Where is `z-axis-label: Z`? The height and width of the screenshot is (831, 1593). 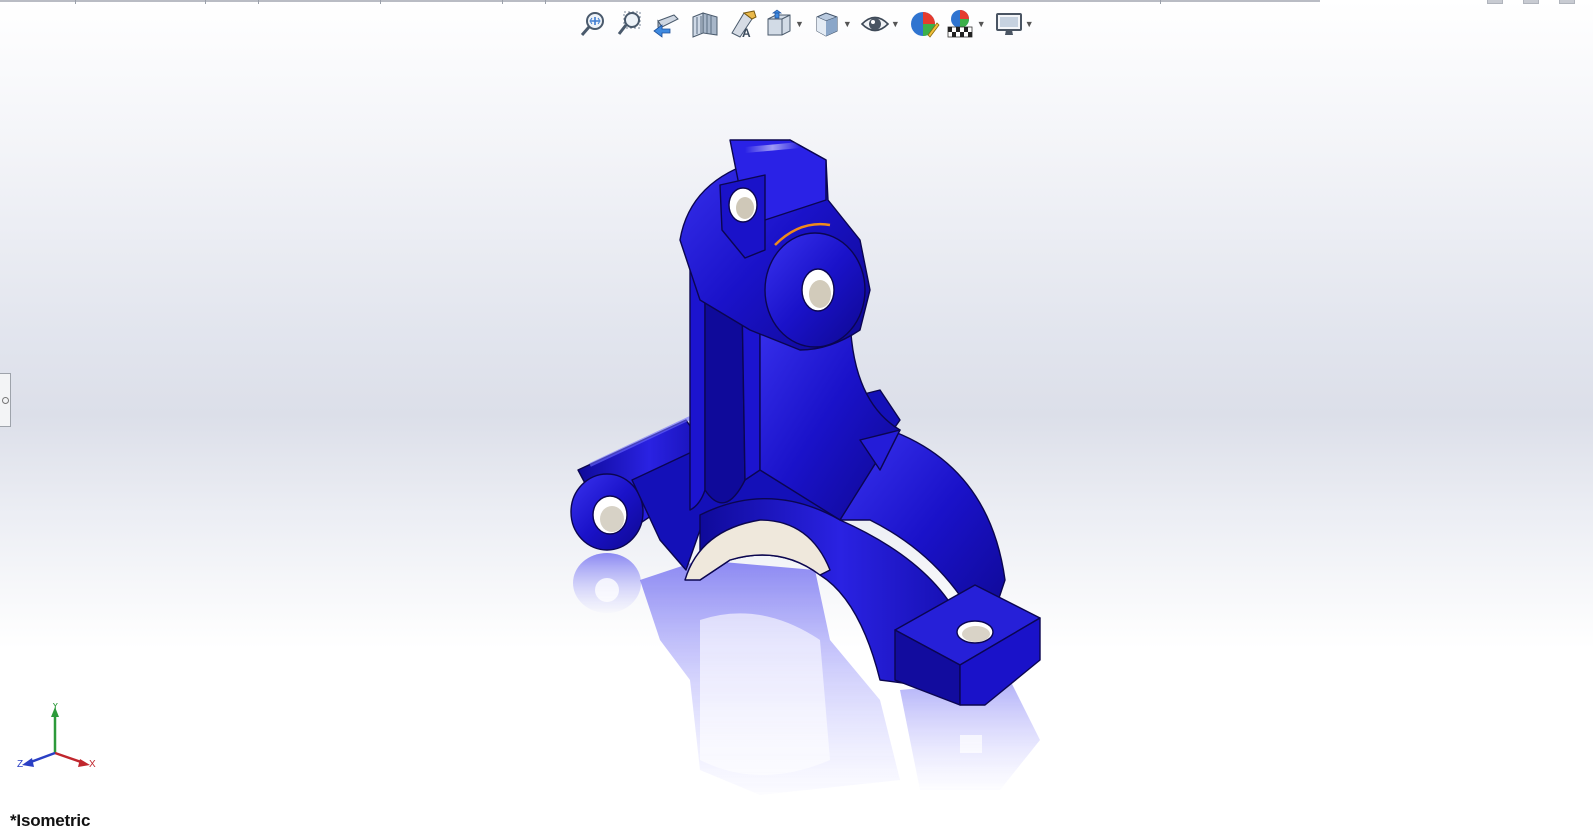 z-axis-label: Z is located at coordinates (20, 764).